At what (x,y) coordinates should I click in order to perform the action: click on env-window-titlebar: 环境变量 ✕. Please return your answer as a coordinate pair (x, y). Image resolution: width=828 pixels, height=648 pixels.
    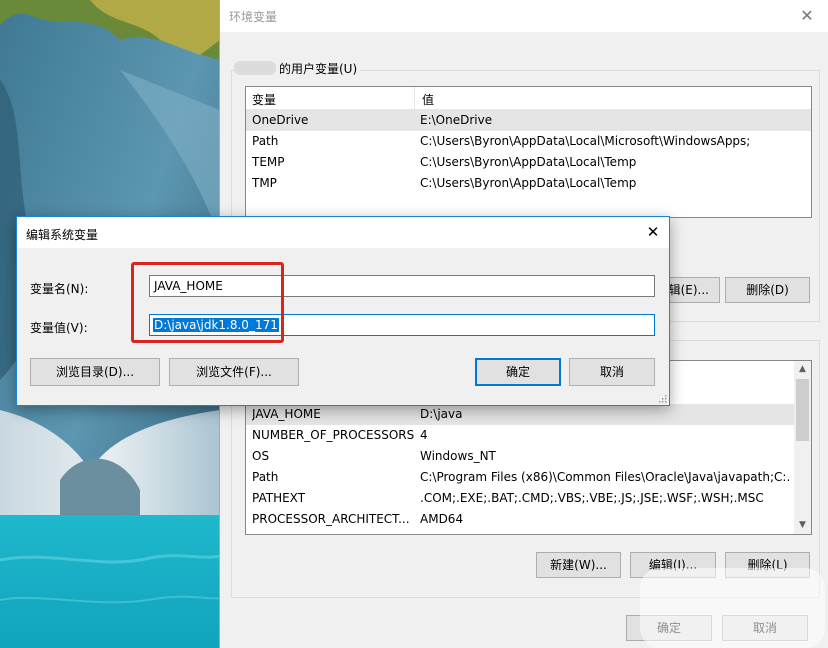
    Looking at the image, I should click on (524, 16).